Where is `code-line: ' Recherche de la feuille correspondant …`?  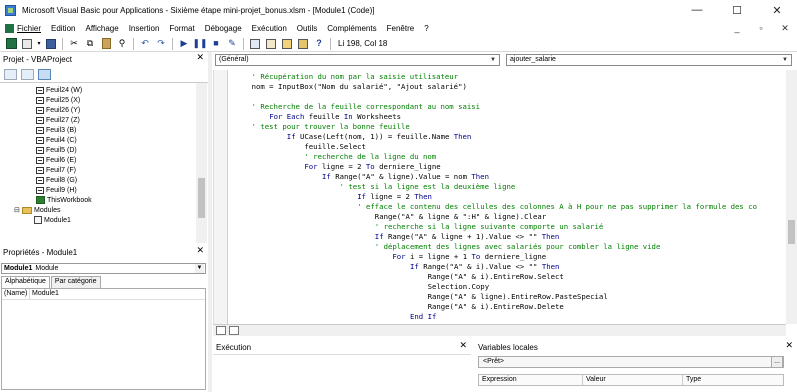 code-line: ' Recherche de la feuille correspondant … is located at coordinates (495, 107).